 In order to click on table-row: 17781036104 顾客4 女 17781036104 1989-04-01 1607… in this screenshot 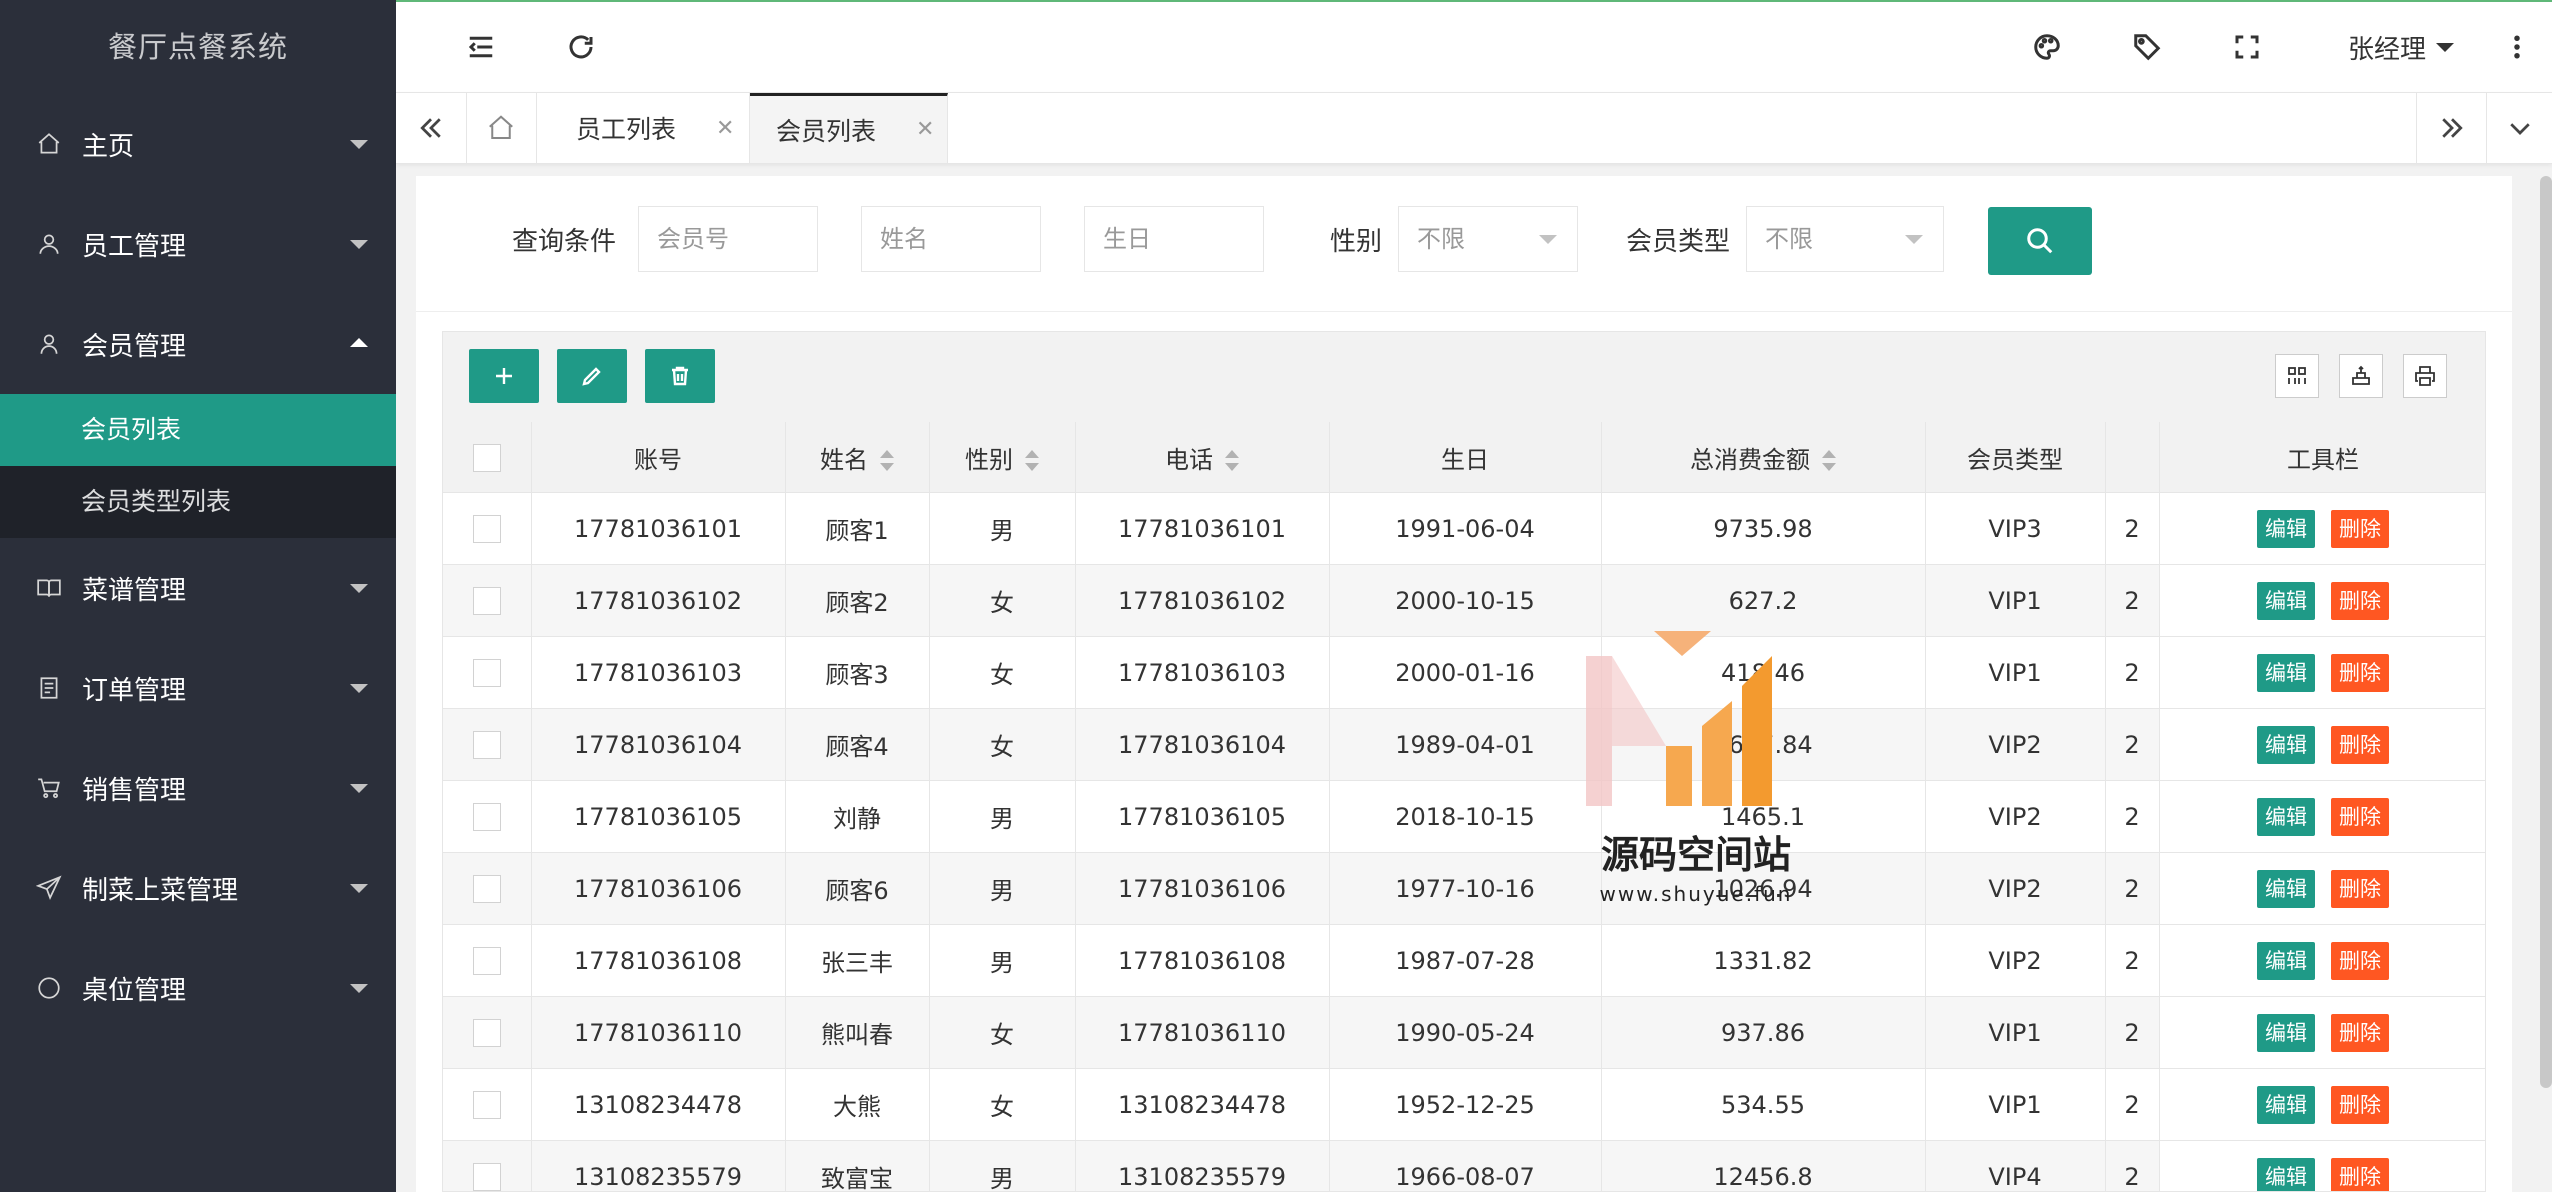, I will do `click(1464, 744)`.